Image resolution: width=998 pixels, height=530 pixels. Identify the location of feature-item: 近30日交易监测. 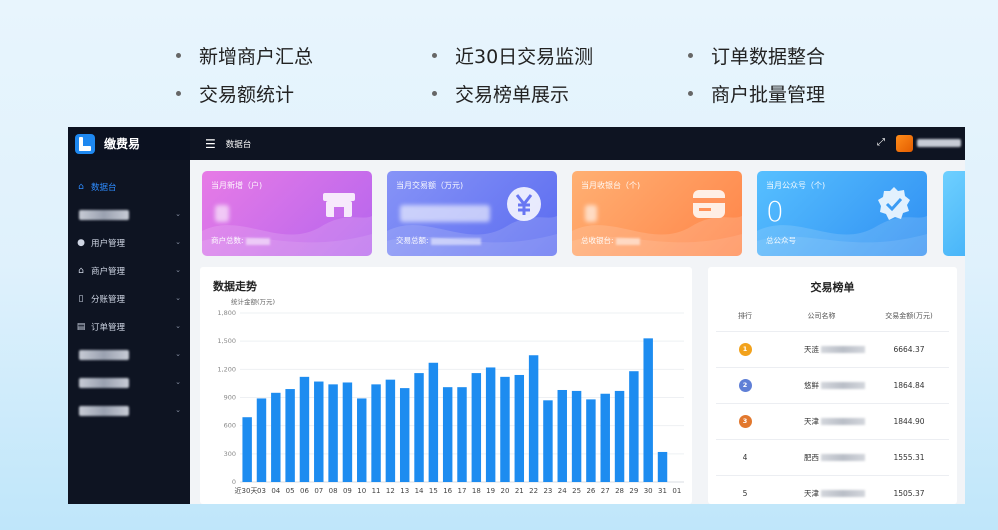
(554, 55).